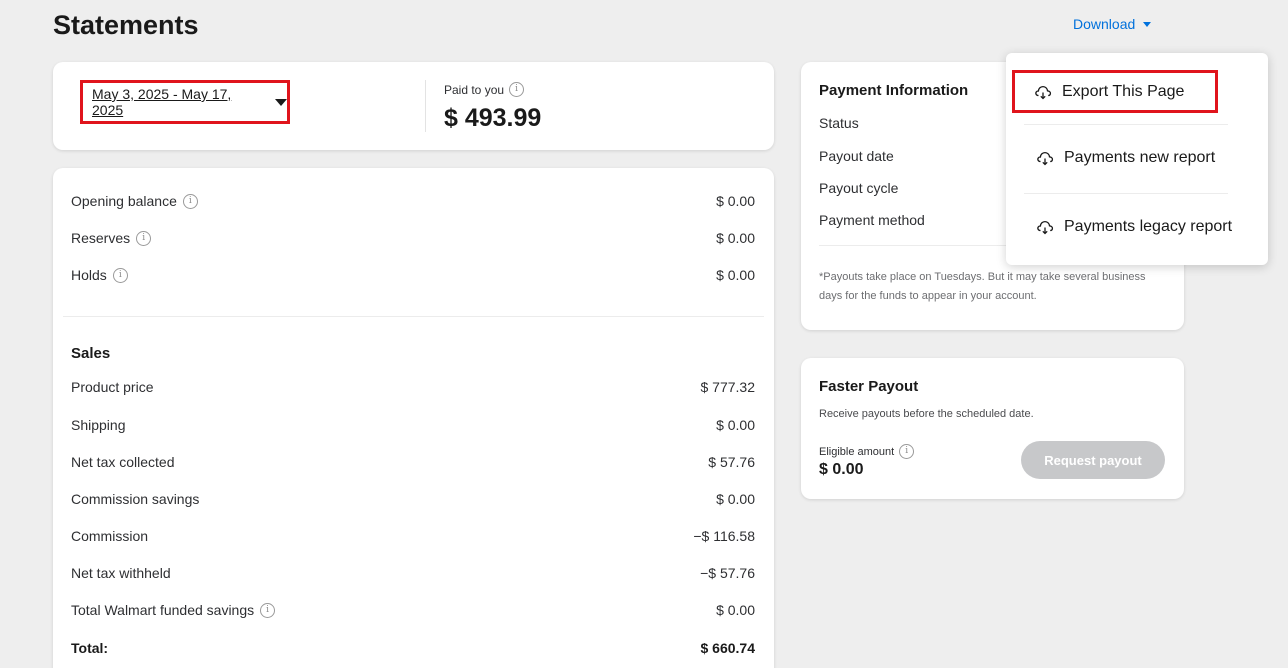 The width and height of the screenshot is (1288, 668). I want to click on faster-payout-title: Faster Payout, so click(869, 386).